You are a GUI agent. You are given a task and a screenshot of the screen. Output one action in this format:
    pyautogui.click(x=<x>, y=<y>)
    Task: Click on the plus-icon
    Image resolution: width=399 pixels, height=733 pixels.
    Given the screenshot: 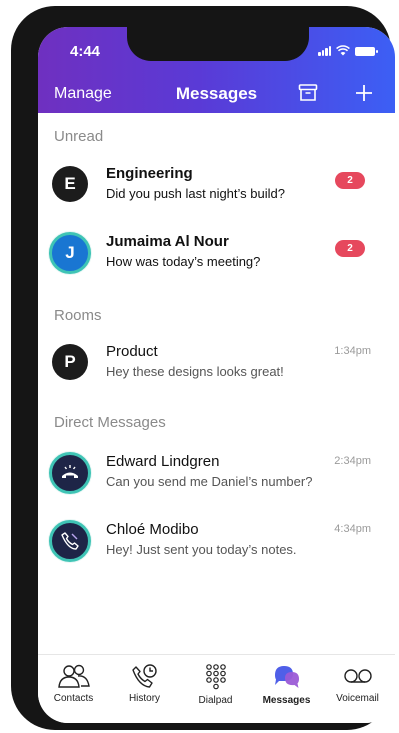 What is the action you would take?
    pyautogui.click(x=364, y=93)
    